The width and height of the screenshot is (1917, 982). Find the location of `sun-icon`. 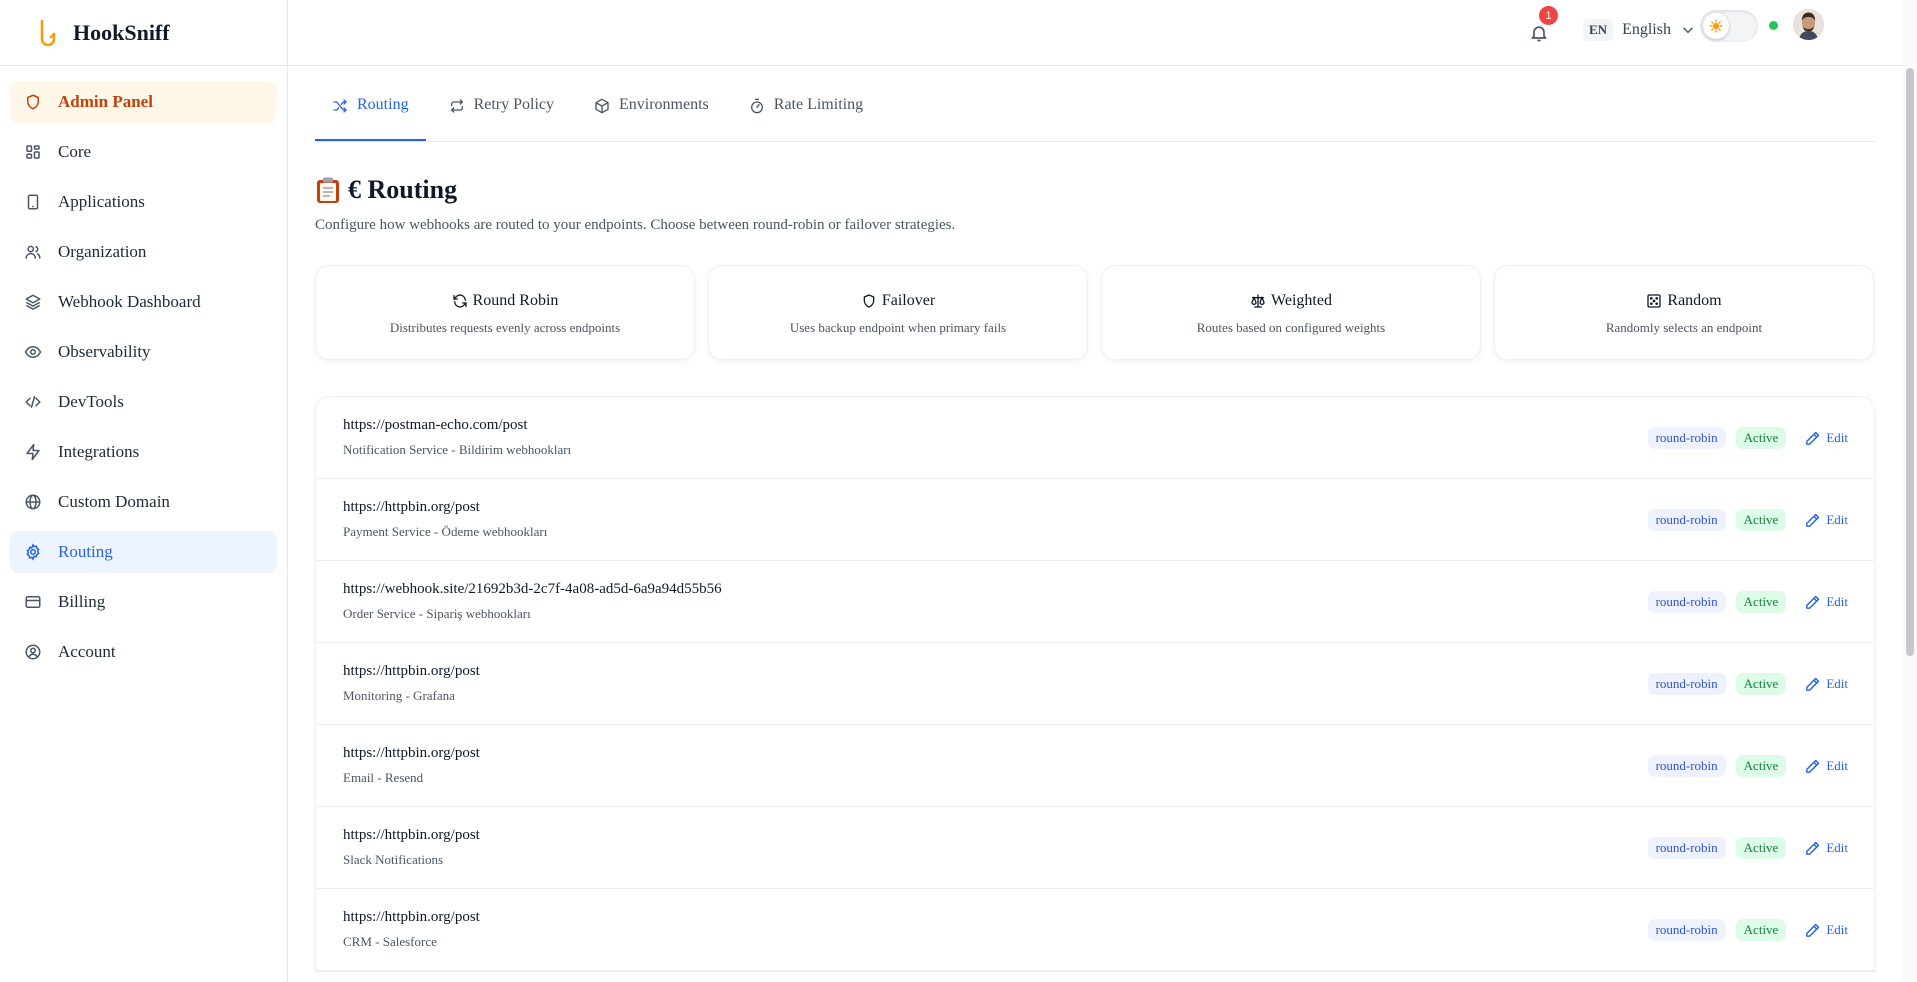

sun-icon is located at coordinates (1716, 26).